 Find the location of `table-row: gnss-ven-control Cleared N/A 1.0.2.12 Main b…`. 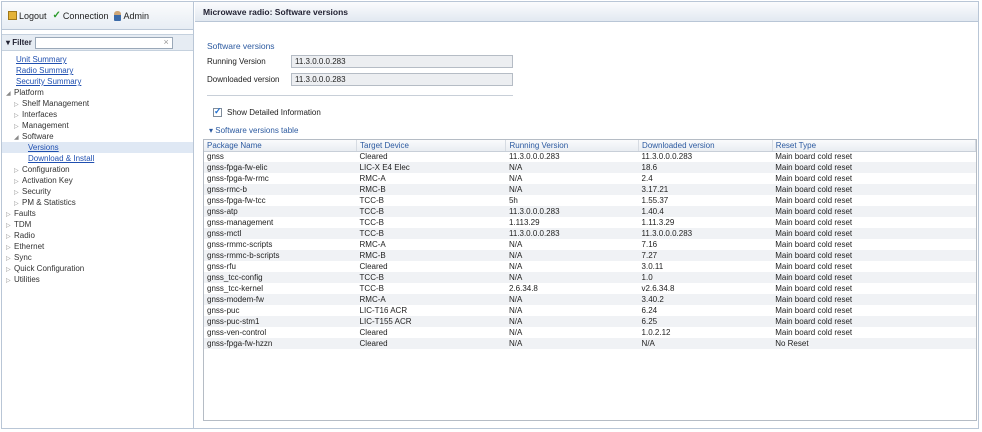

table-row: gnss-ven-control Cleared N/A 1.0.2.12 Main b… is located at coordinates (590, 332).